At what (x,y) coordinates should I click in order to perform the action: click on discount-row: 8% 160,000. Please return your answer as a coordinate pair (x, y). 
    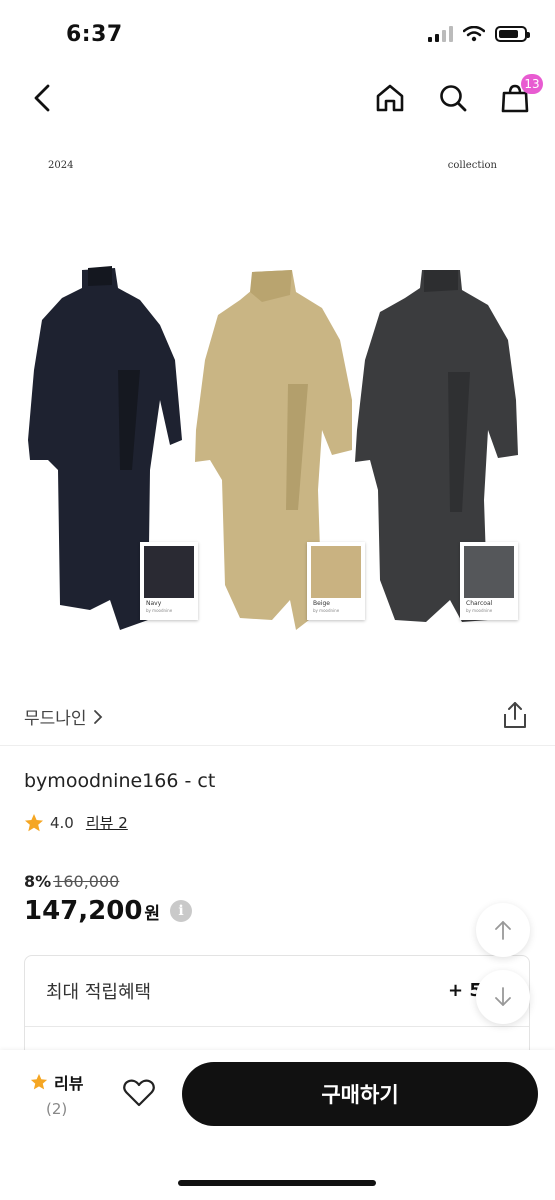
    Looking at the image, I should click on (71, 881).